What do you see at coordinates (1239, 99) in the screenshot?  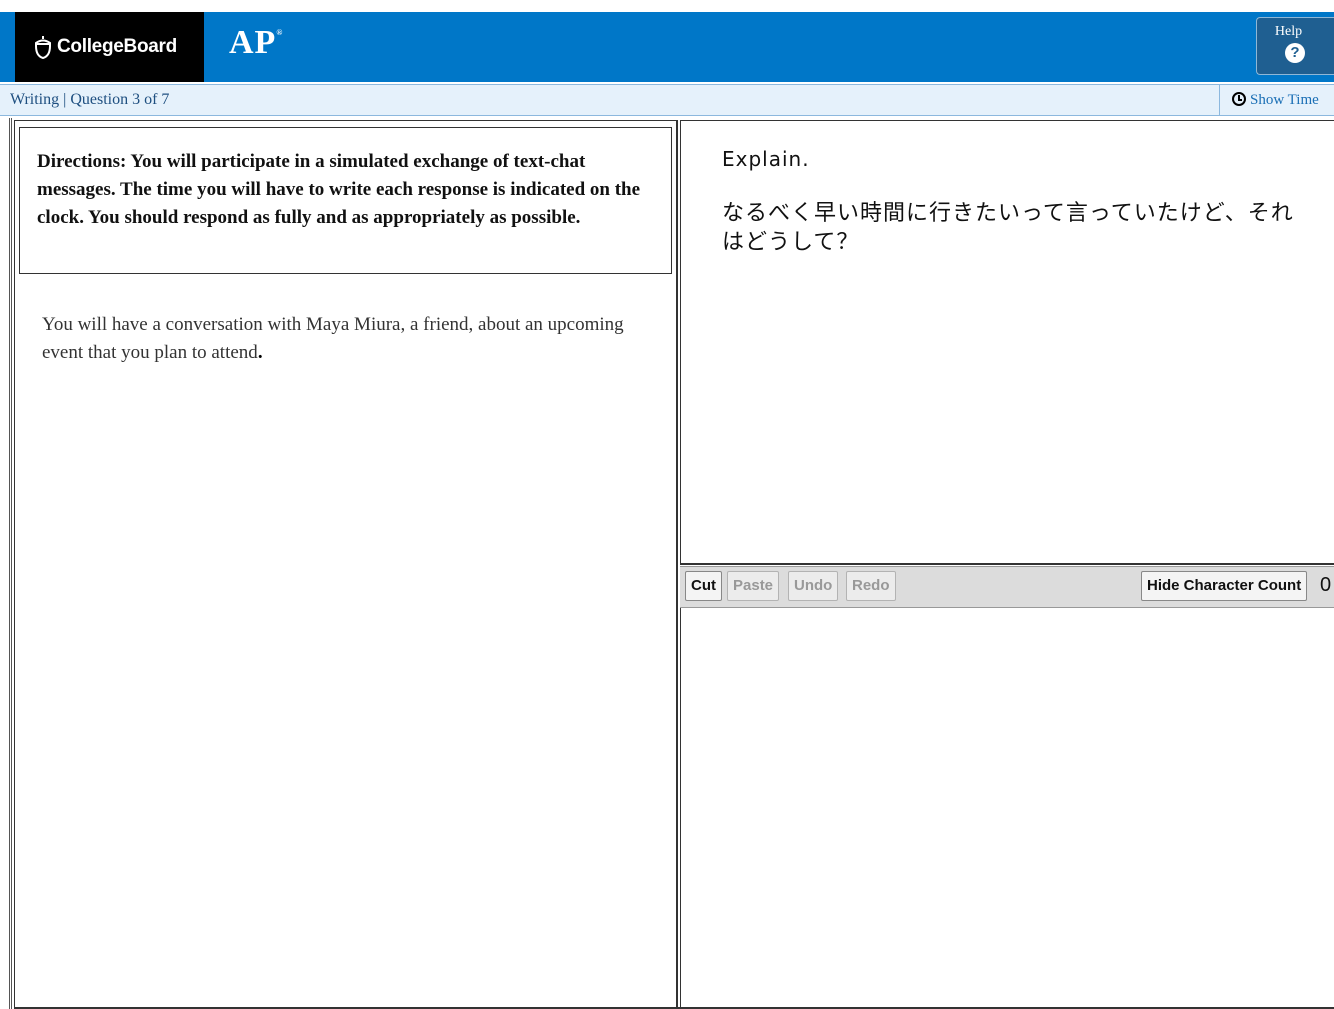 I see `clock-icon` at bounding box center [1239, 99].